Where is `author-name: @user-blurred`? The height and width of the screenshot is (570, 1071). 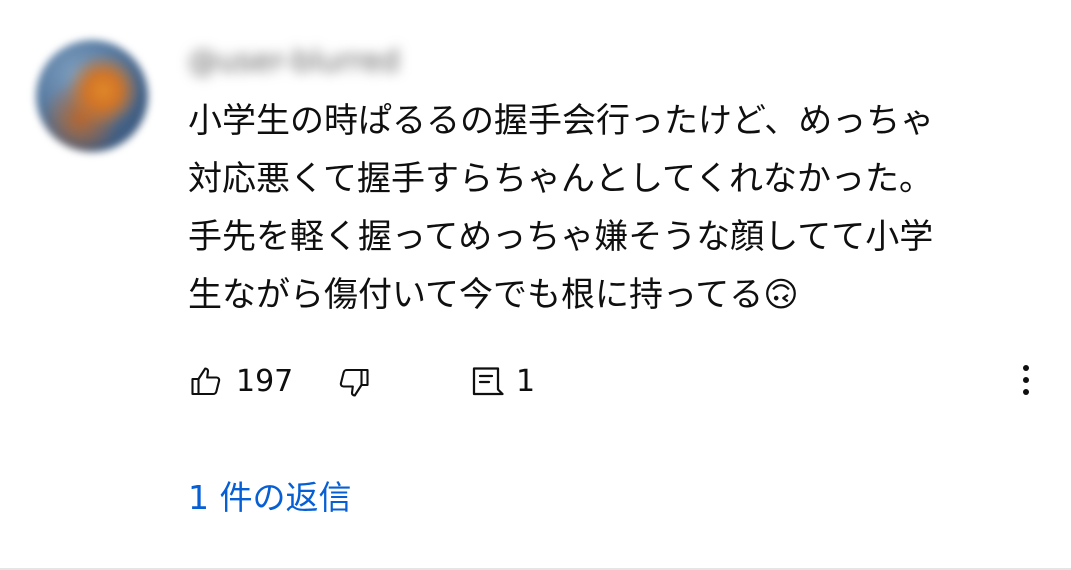
author-name: @user-blurred is located at coordinates (294, 62).